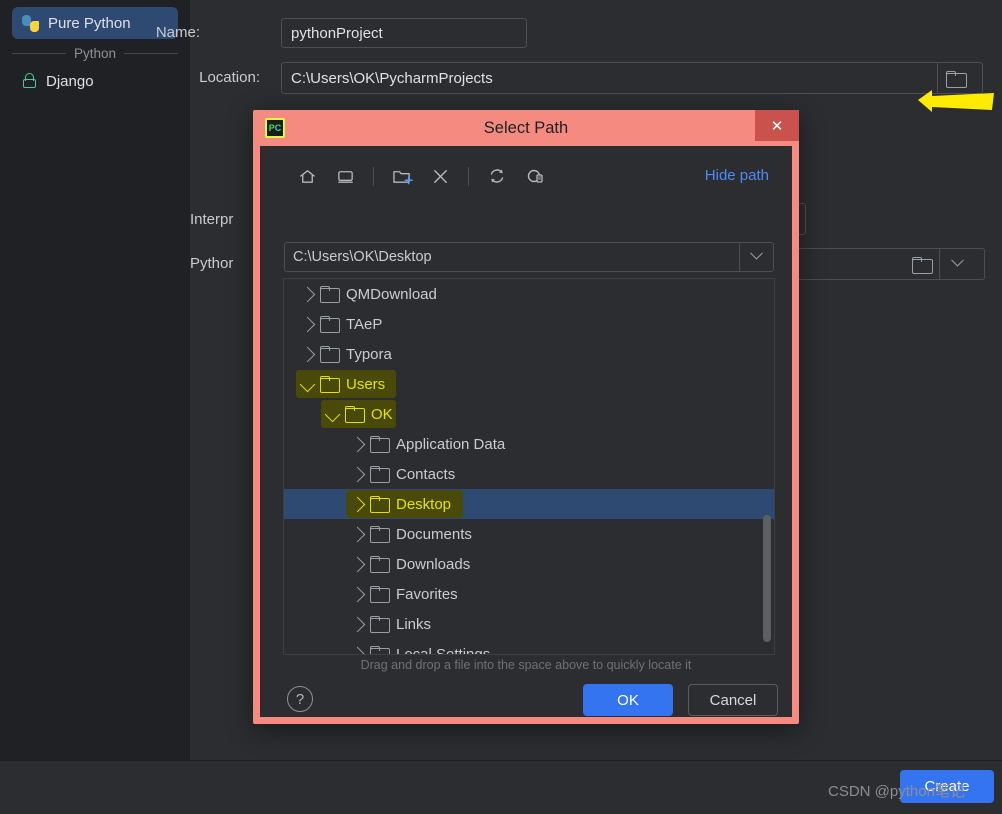 Image resolution: width=1002 pixels, height=814 pixels. What do you see at coordinates (39, 53) in the screenshot?
I see `separator-line-left` at bounding box center [39, 53].